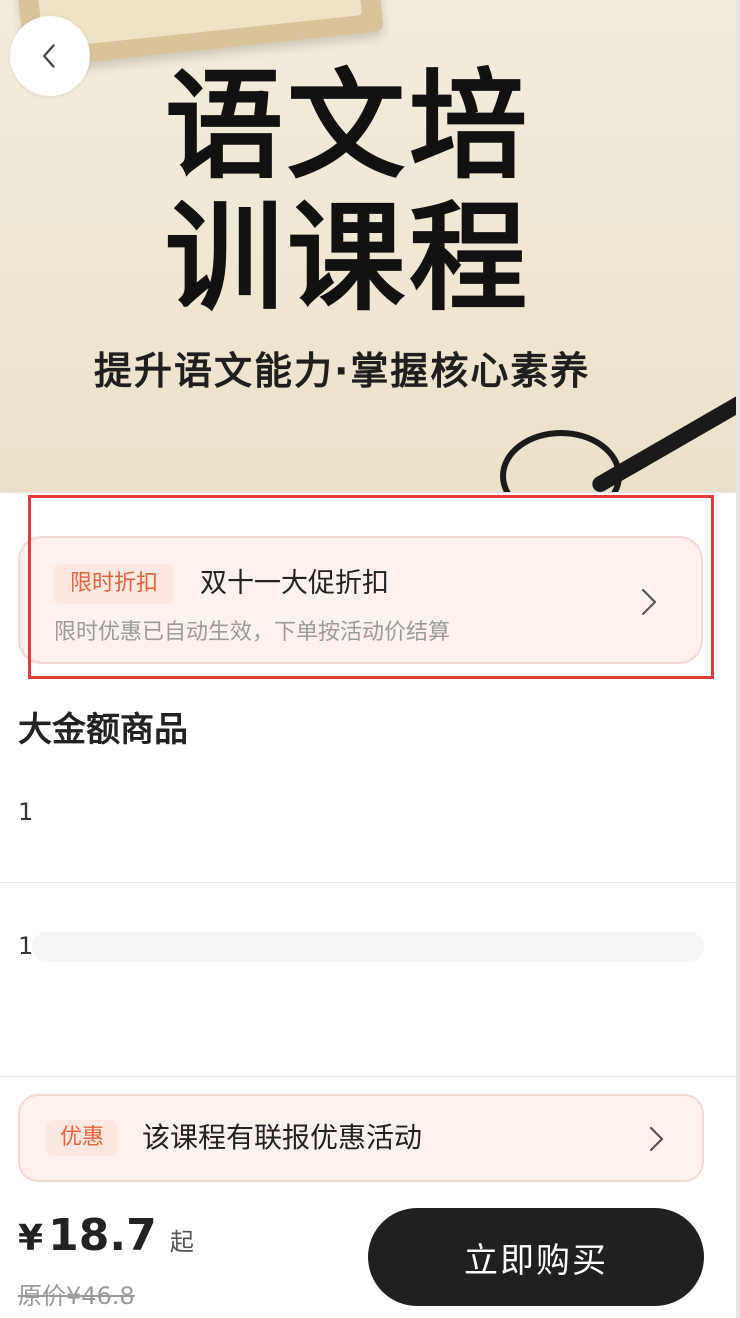 The height and width of the screenshot is (1318, 740). I want to click on bundle-offer-card: 优惠 该课程有联报优惠活动, so click(361, 1138).